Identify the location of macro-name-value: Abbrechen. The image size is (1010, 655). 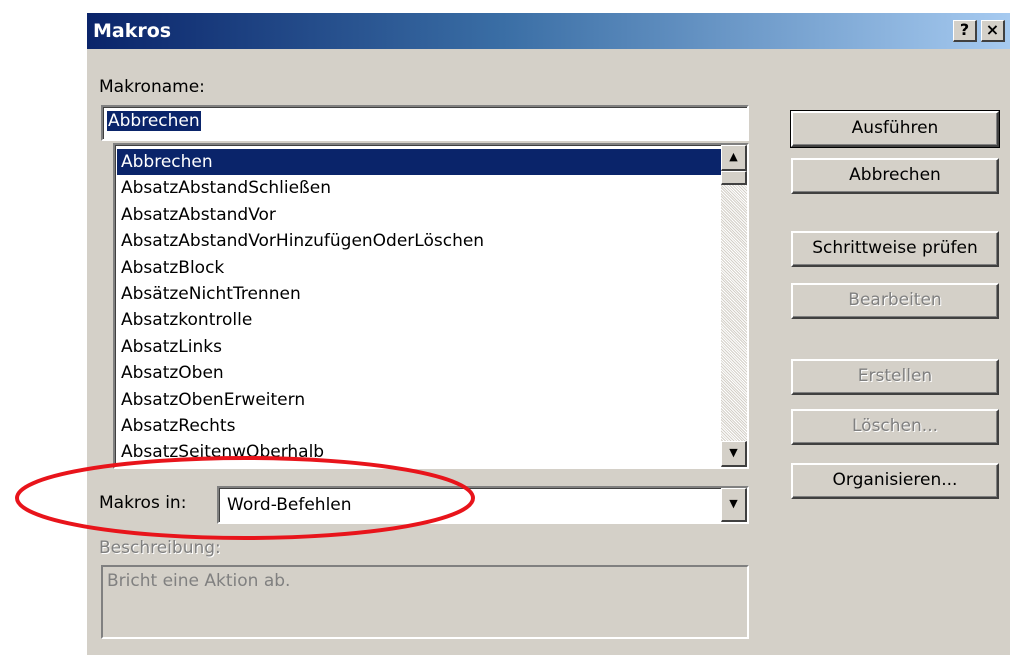
(154, 121).